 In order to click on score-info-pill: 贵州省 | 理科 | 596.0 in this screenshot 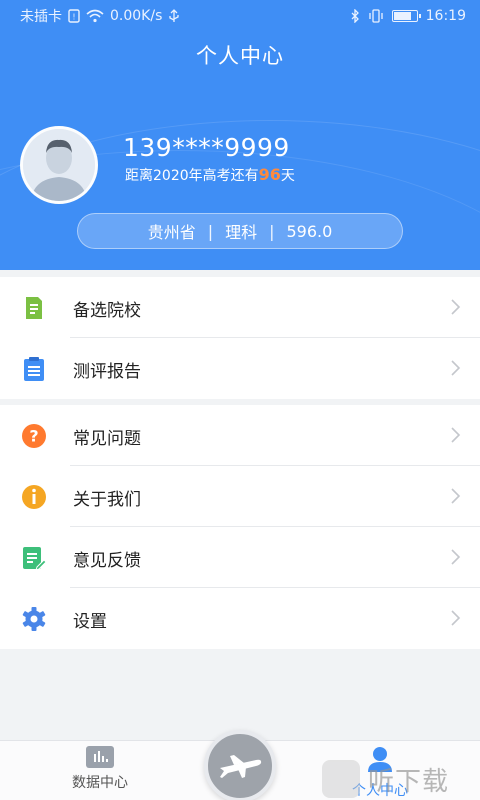, I will do `click(240, 231)`.